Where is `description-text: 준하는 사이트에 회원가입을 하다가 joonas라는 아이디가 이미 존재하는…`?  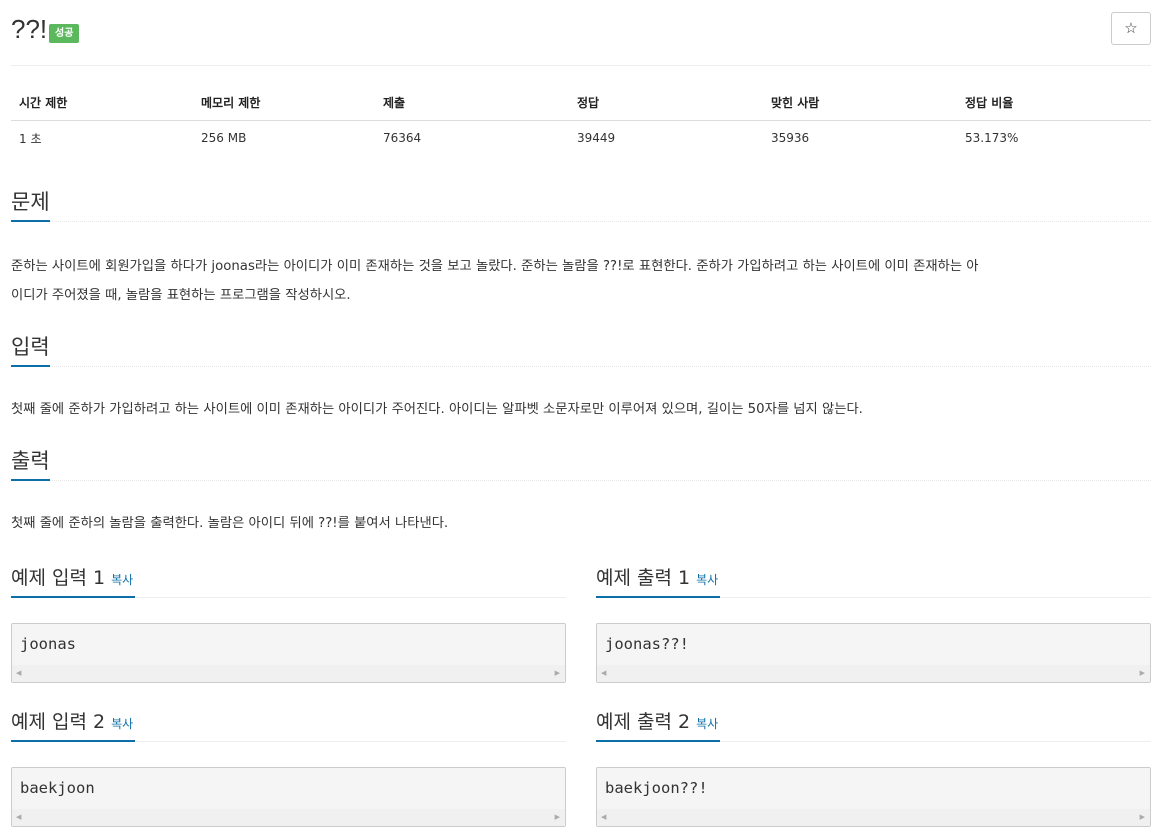
description-text: 준하는 사이트에 회원가입을 하다가 joonas라는 아이디가 이미 존재하는… is located at coordinates (581, 281).